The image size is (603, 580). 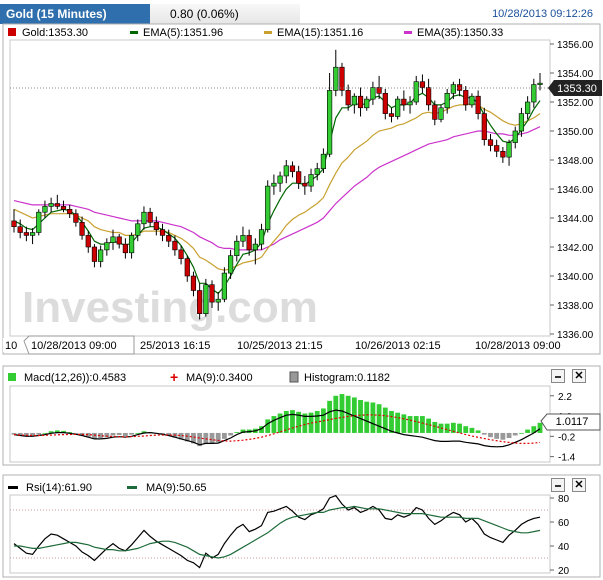 I want to click on x-label-1: 10/28/2013 09:00, so click(x=74, y=346).